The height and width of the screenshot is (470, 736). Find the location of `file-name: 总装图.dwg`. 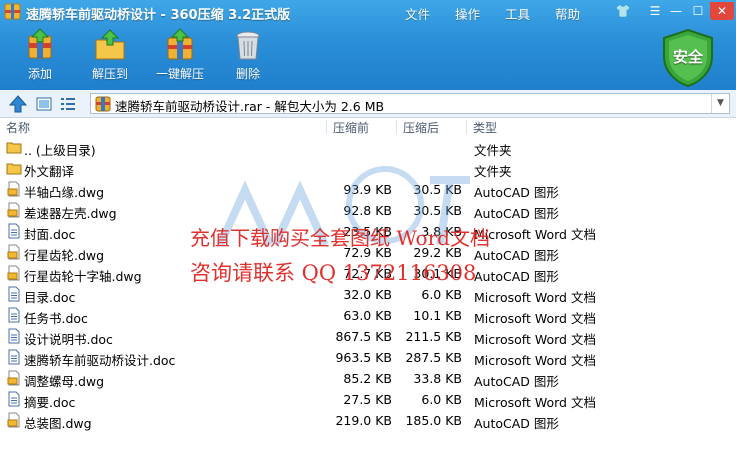

file-name: 总装图.dwg is located at coordinates (58, 423).